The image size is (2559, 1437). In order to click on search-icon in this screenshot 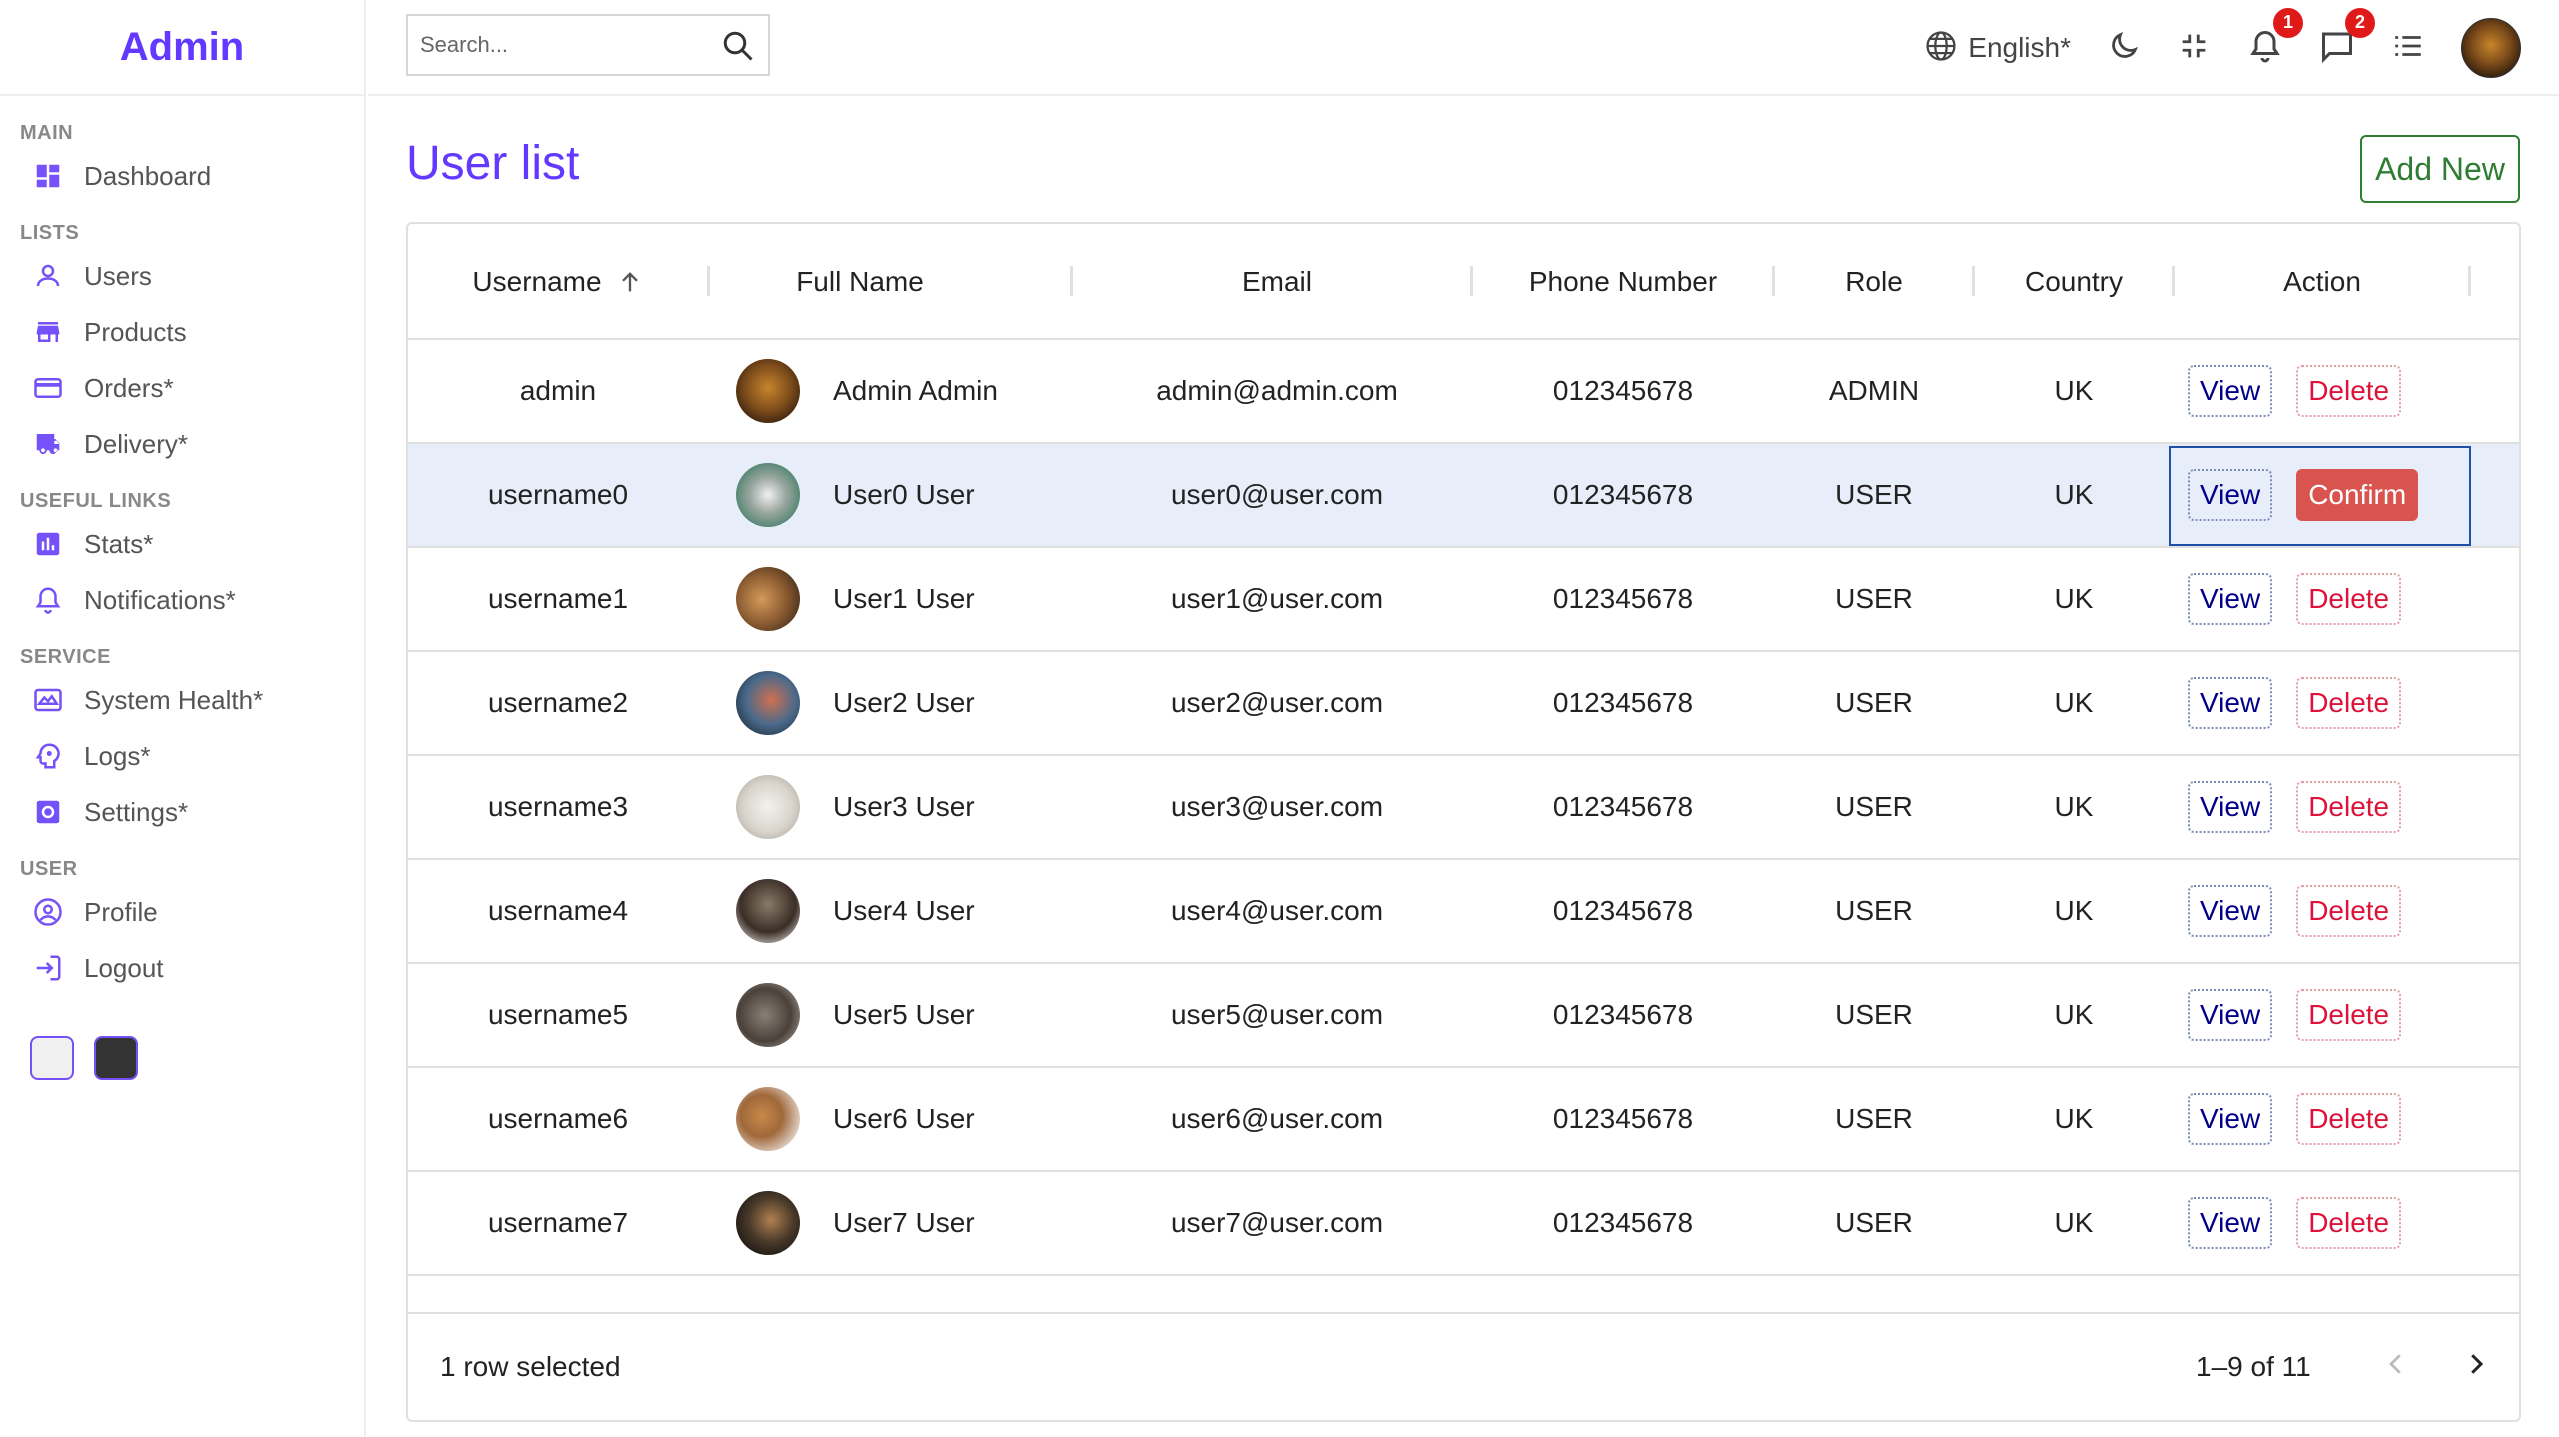, I will do `click(738, 46)`.